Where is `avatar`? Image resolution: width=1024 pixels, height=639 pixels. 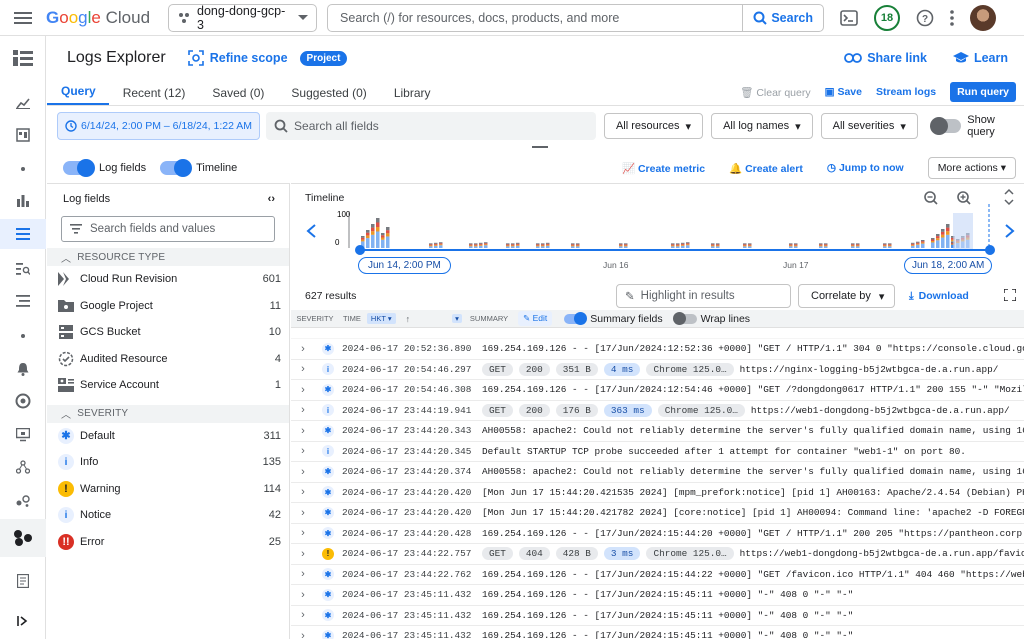
avatar is located at coordinates (983, 17).